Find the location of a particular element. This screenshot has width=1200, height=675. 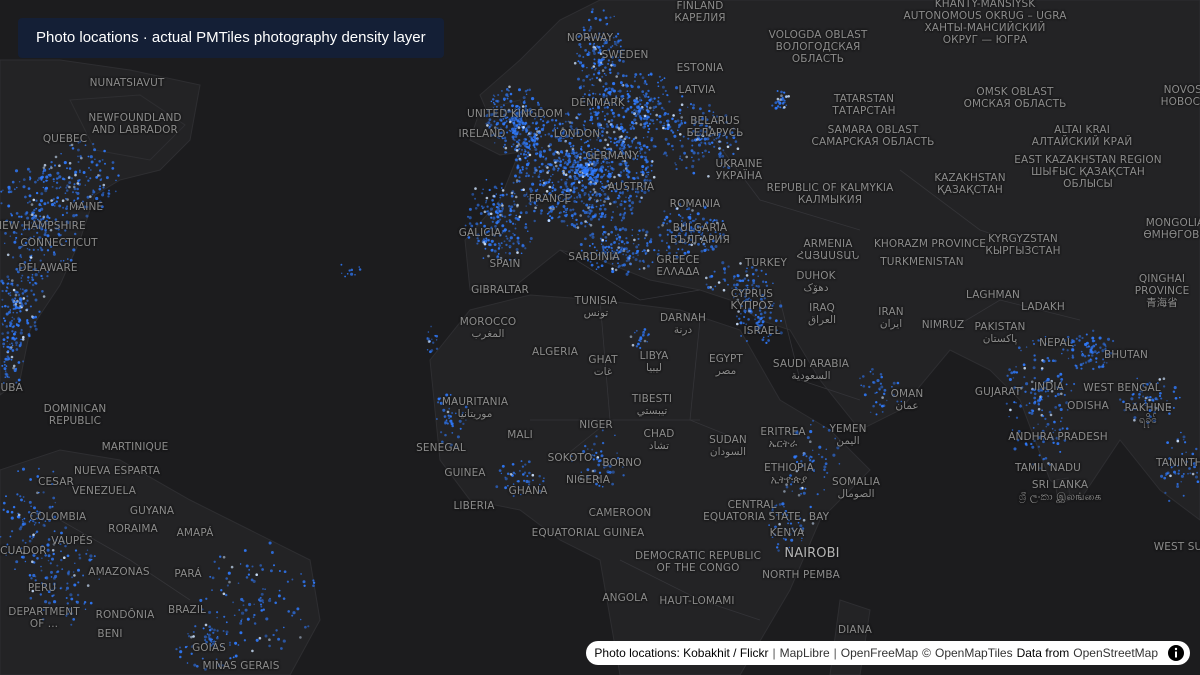

label-west-bengal: WEST BENGAL is located at coordinates (1121, 388).